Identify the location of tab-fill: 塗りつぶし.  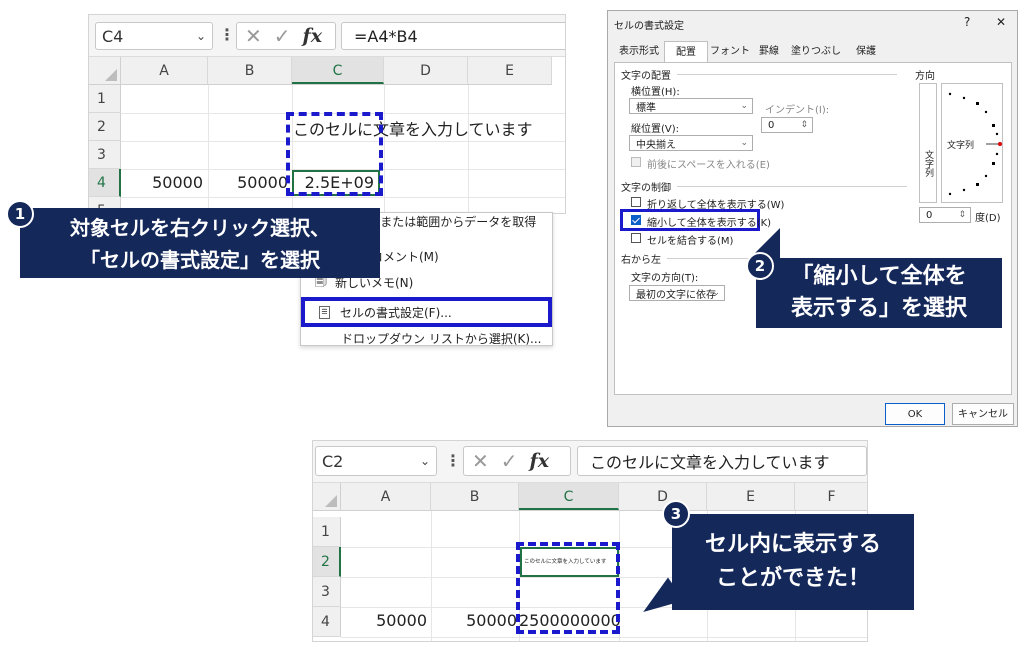
(816, 52).